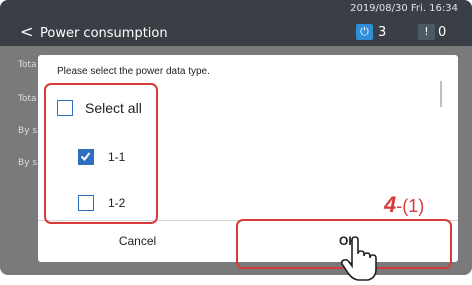  I want to click on cancel-button-label: Cancel, so click(137, 241).